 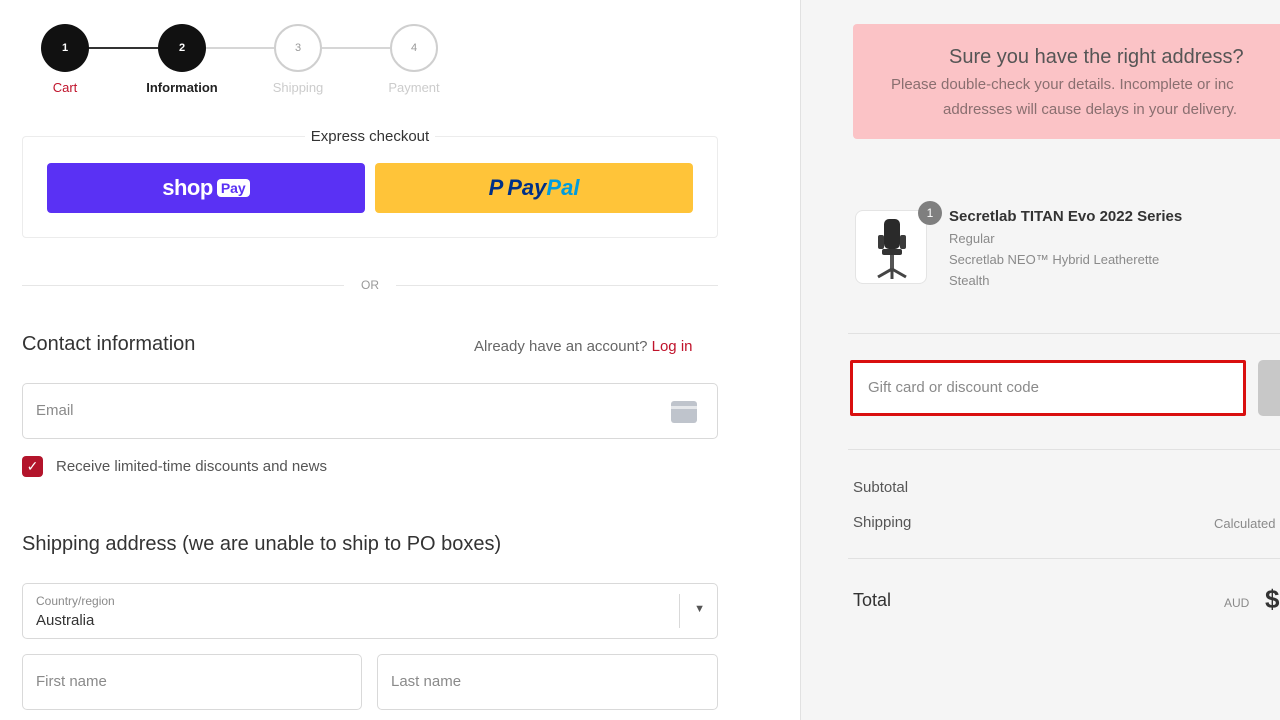 What do you see at coordinates (972, 238) in the screenshot?
I see `product-variant-size: Regular` at bounding box center [972, 238].